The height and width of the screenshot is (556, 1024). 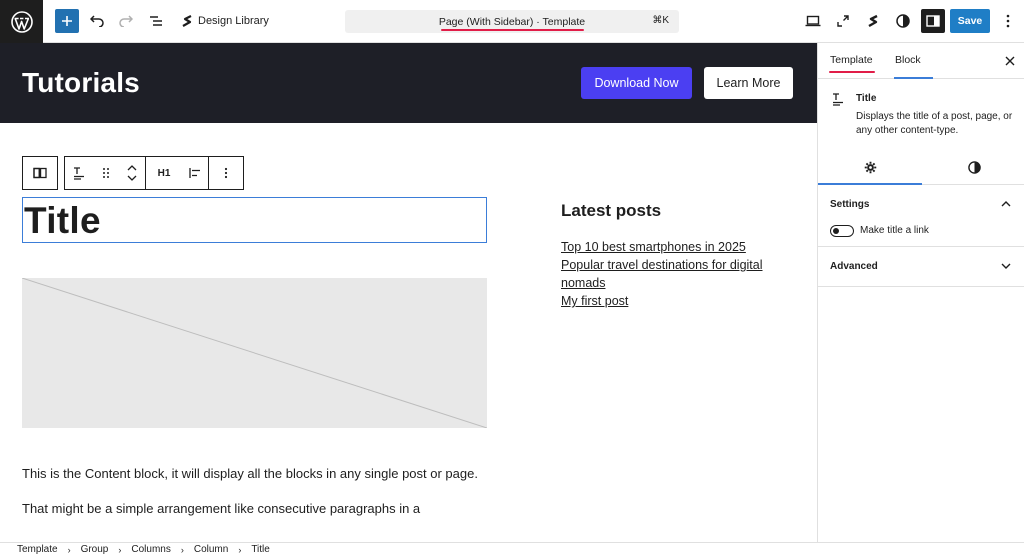 I want to click on wordpress-icon, so click(x=21, y=21).